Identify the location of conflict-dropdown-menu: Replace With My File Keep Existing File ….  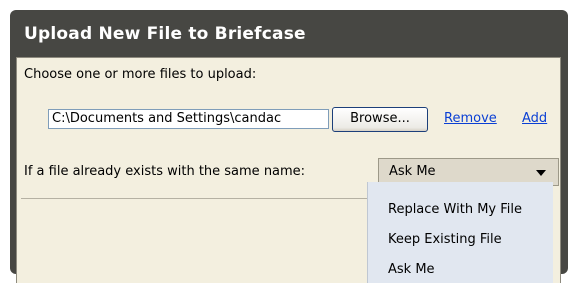
(460, 232).